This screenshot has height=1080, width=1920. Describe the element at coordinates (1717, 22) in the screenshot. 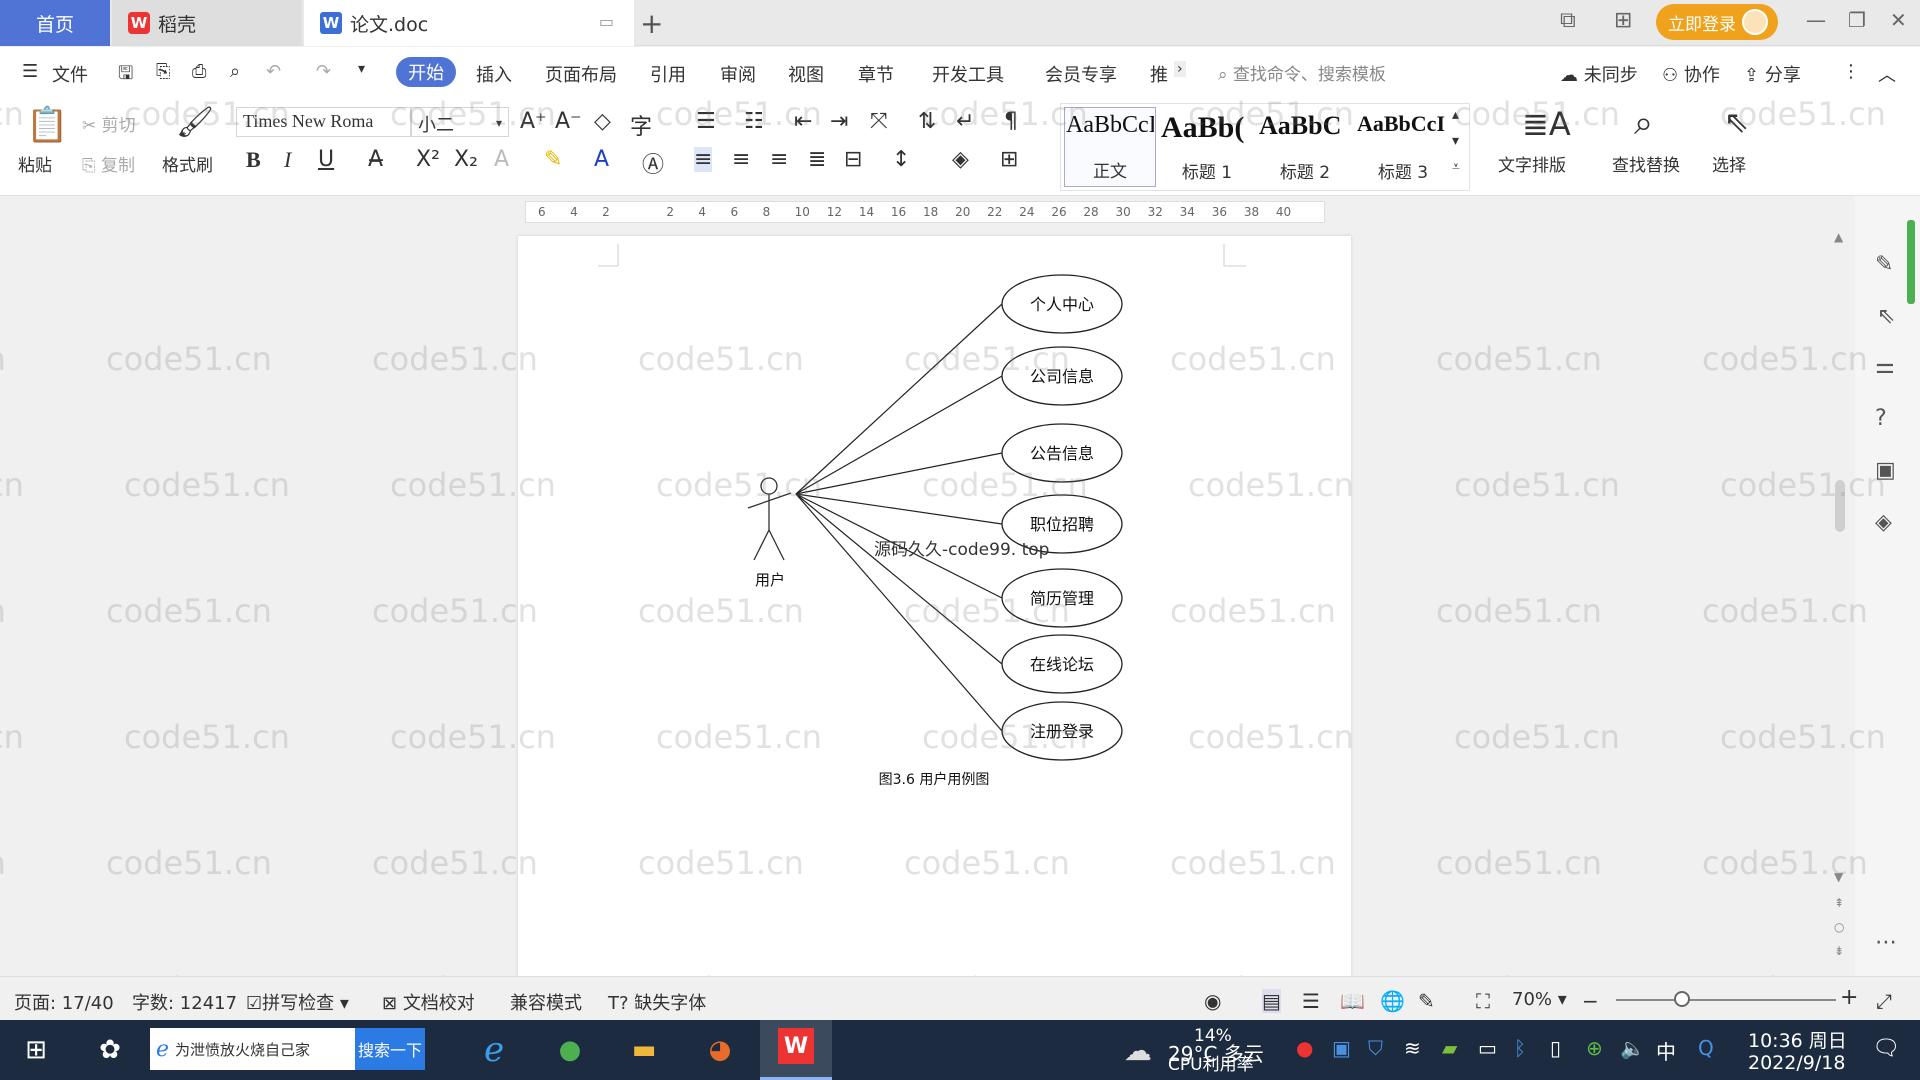

I see `login-button: 立即登录` at that location.